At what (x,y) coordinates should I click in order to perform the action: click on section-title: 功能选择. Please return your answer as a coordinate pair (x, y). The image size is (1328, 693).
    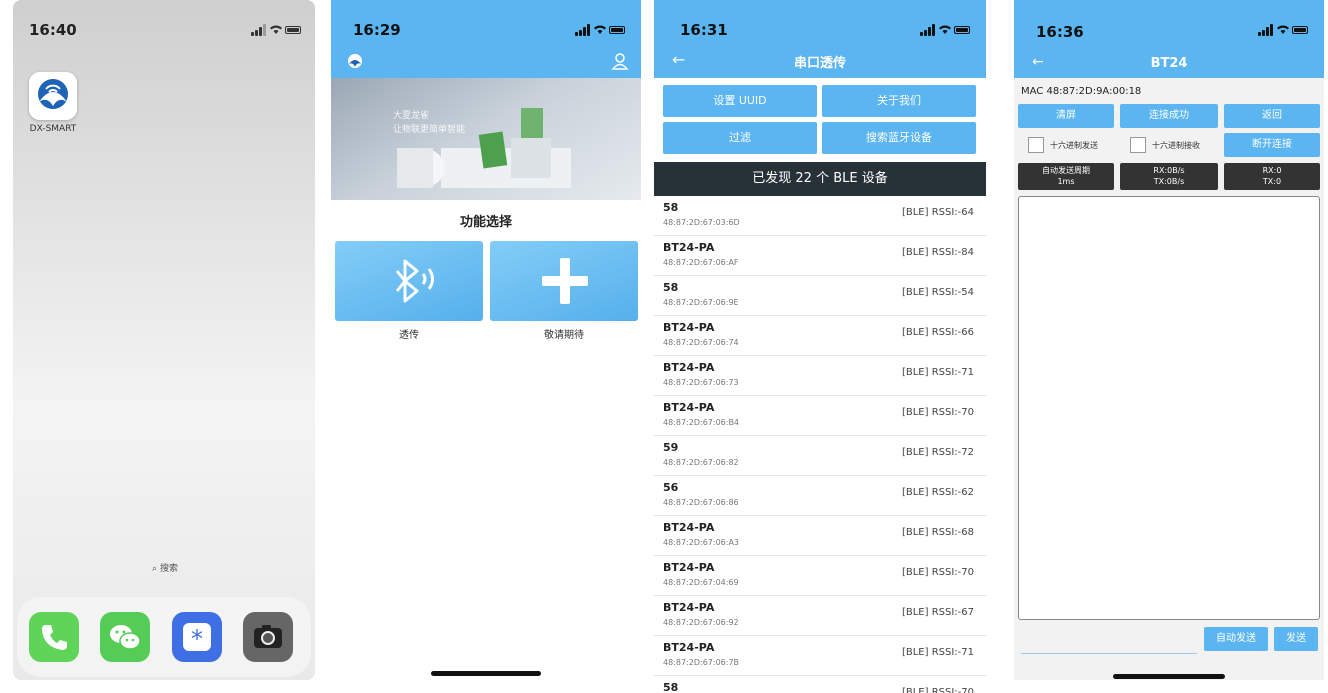
    Looking at the image, I should click on (485, 222).